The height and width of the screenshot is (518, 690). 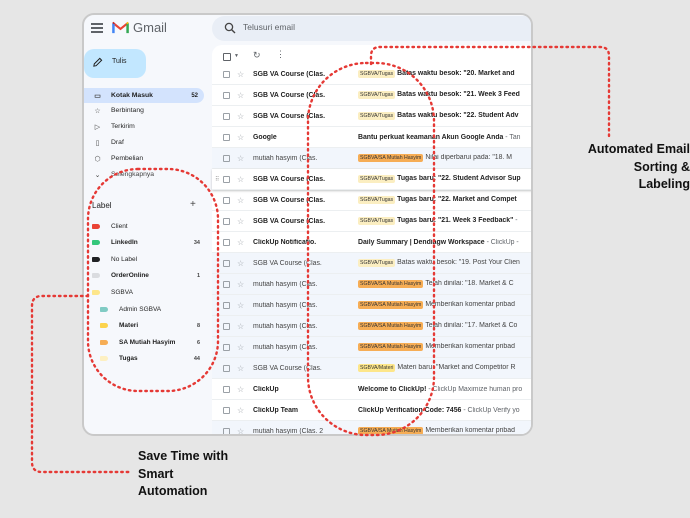 What do you see at coordinates (119, 226) in the screenshot?
I see `label-name: Client` at bounding box center [119, 226].